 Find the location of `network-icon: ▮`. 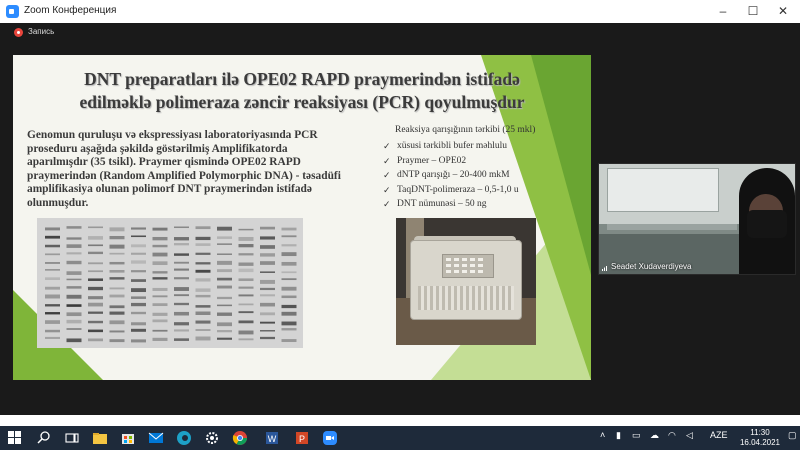

network-icon: ▮ is located at coordinates (618, 435).